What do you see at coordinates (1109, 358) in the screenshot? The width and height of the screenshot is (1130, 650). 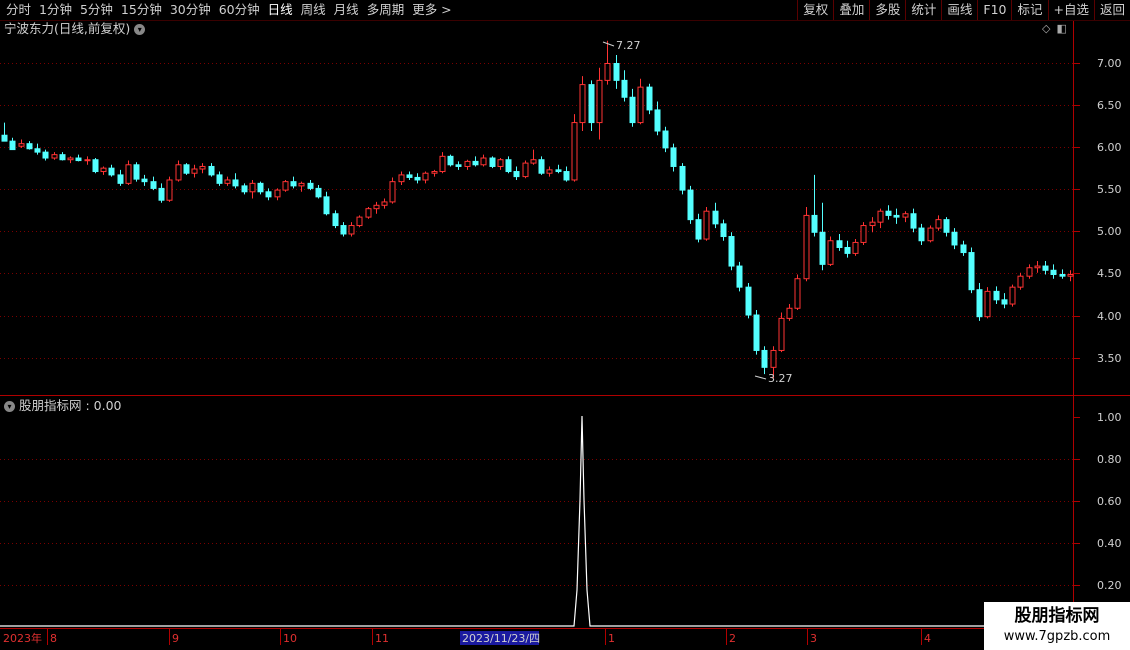 I see `y-label: 3.50` at bounding box center [1109, 358].